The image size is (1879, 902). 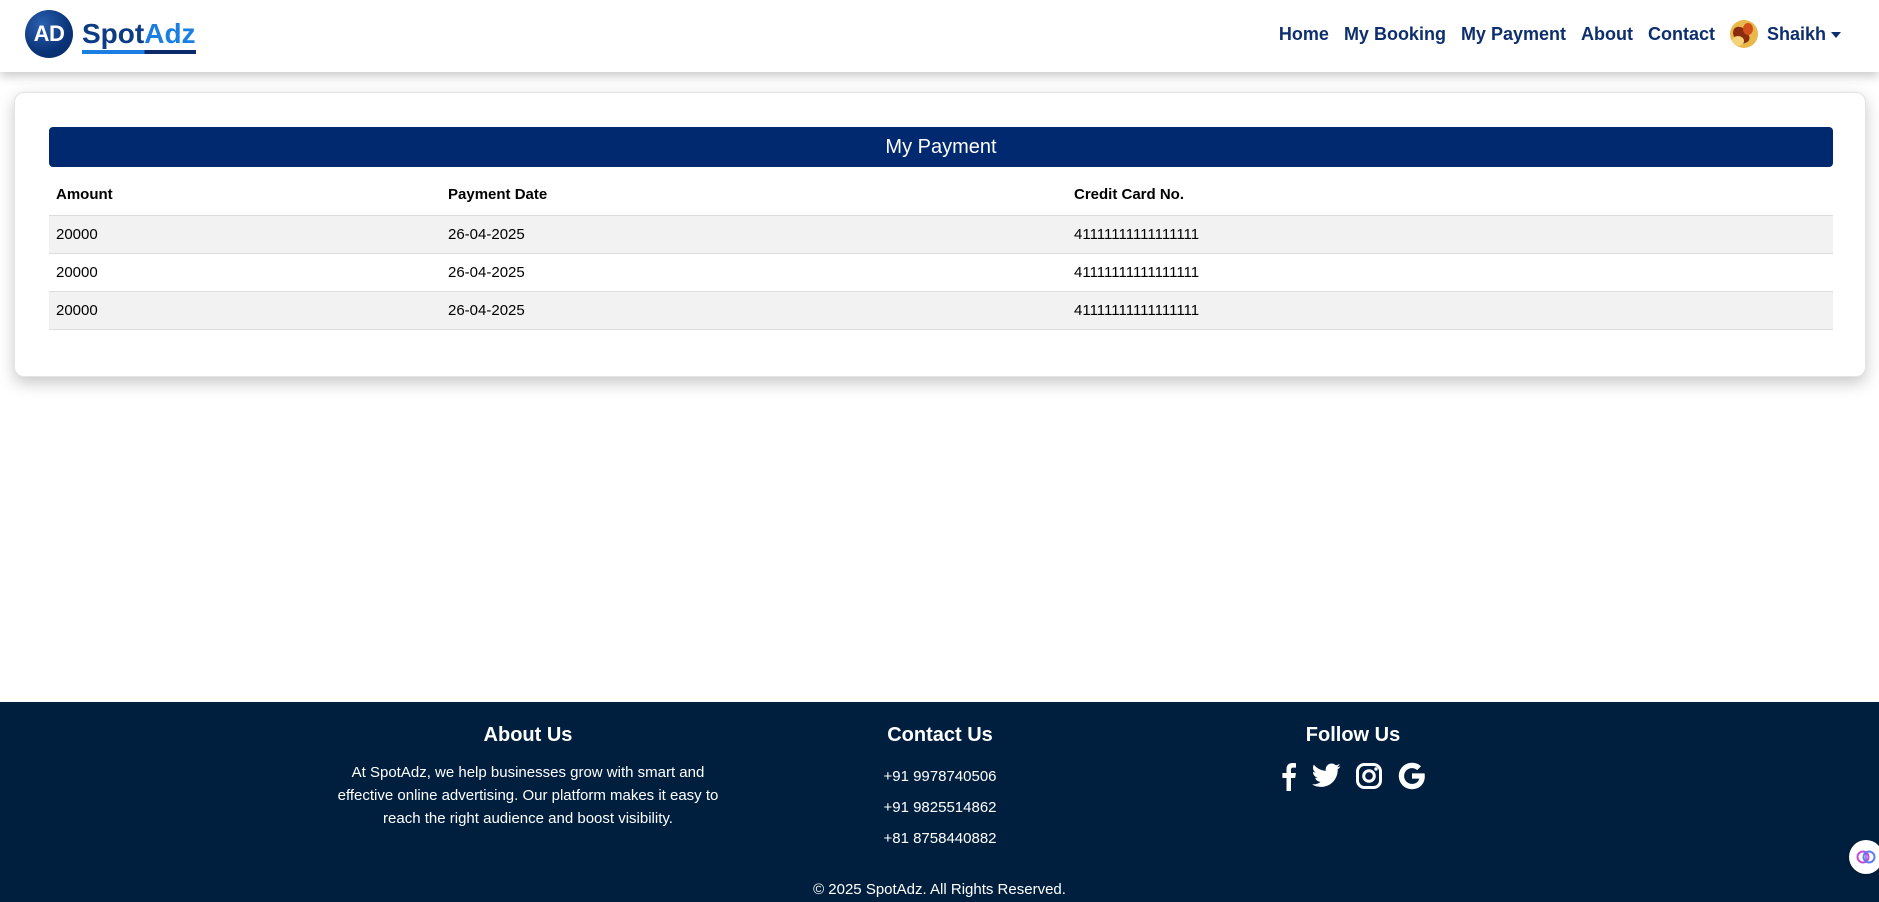 What do you see at coordinates (1513, 34) in the screenshot?
I see `nav-my-payment: My Payment` at bounding box center [1513, 34].